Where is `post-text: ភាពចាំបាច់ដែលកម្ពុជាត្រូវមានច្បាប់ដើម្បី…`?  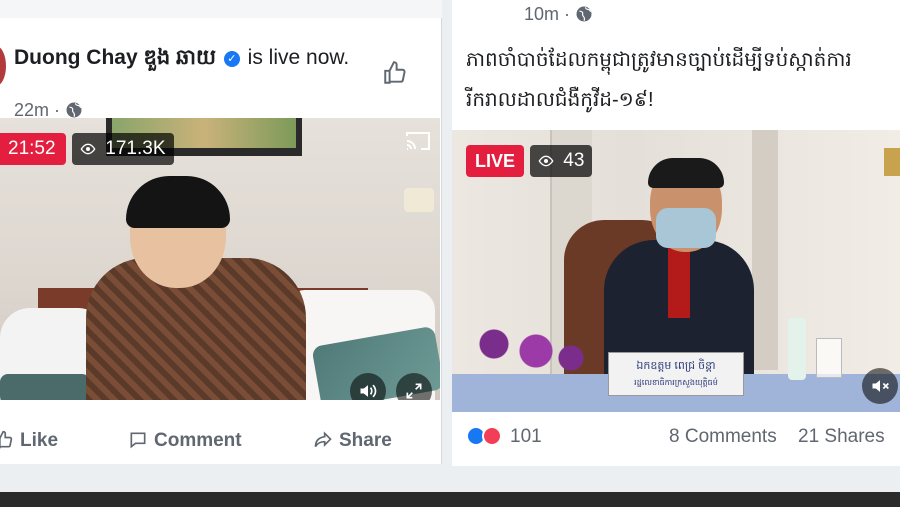
post-text: ភាពចាំបាច់ដែលកម្ពុជាត្រូវមានច្បាប់ដើម្បី… is located at coordinates (659, 80).